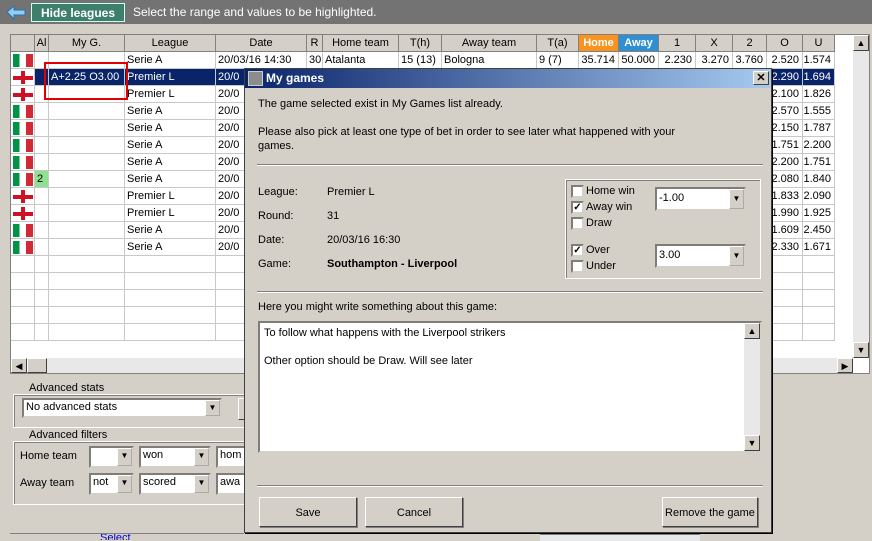  Describe the element at coordinates (714, 43) in the screenshot. I see `column-header: X` at that location.